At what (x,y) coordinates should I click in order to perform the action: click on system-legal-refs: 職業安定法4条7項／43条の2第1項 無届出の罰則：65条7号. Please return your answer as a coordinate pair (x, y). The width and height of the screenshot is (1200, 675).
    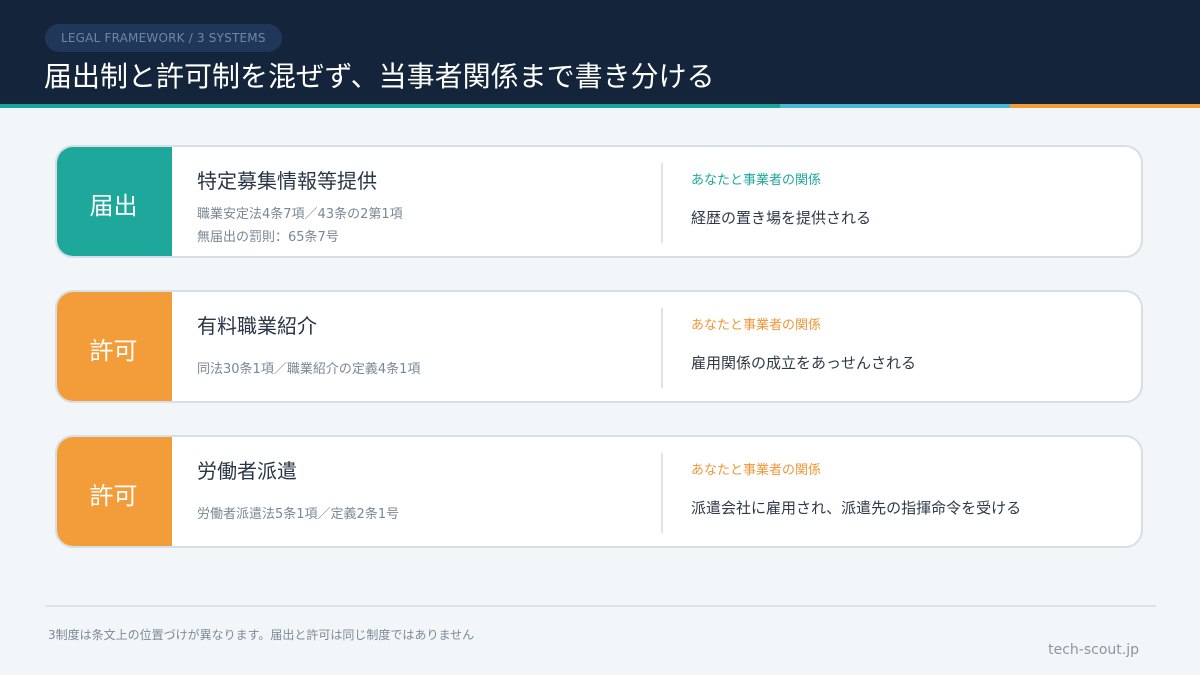
    Looking at the image, I should click on (300, 226).